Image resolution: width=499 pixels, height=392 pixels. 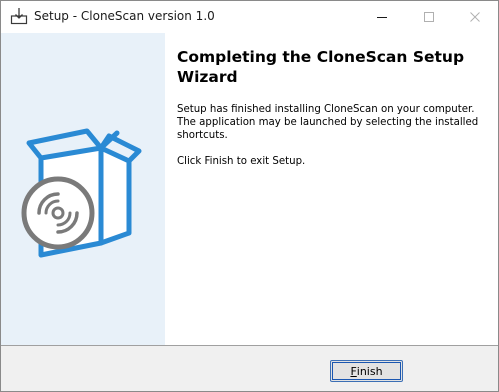 I want to click on close-button, so click(x=475, y=17).